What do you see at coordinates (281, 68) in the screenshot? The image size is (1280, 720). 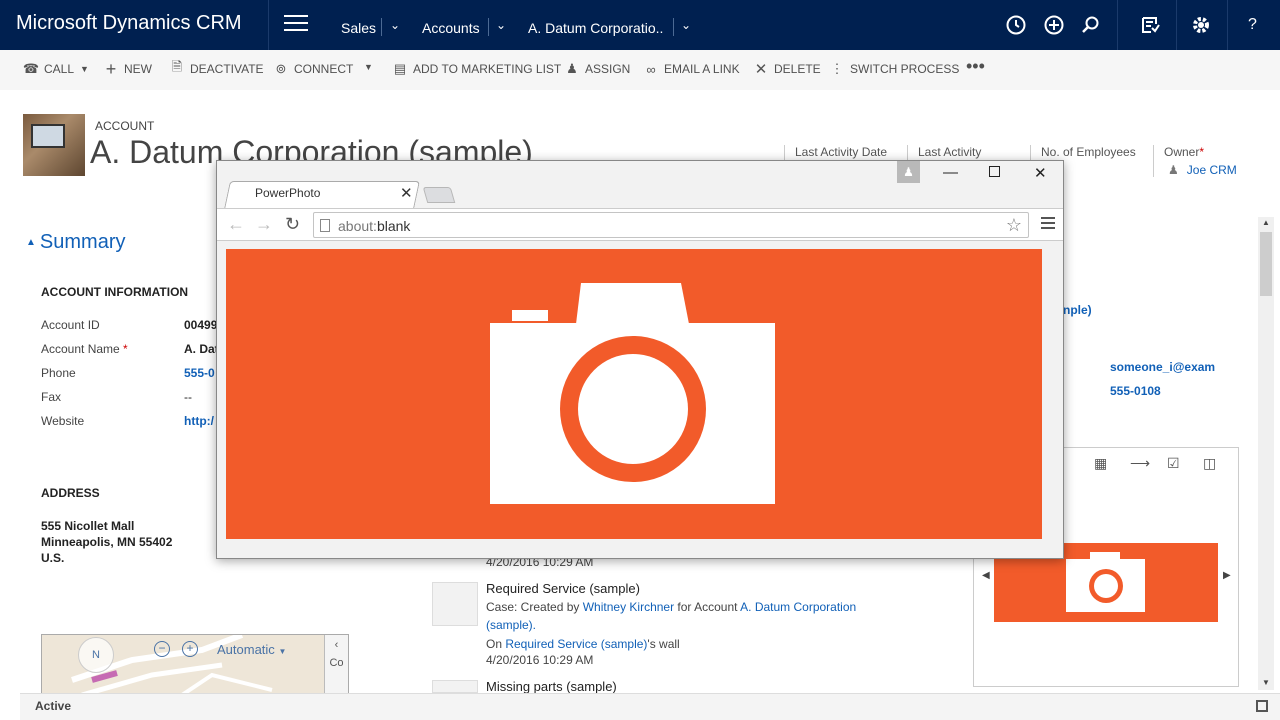 I see `connect-icon: ⊚` at bounding box center [281, 68].